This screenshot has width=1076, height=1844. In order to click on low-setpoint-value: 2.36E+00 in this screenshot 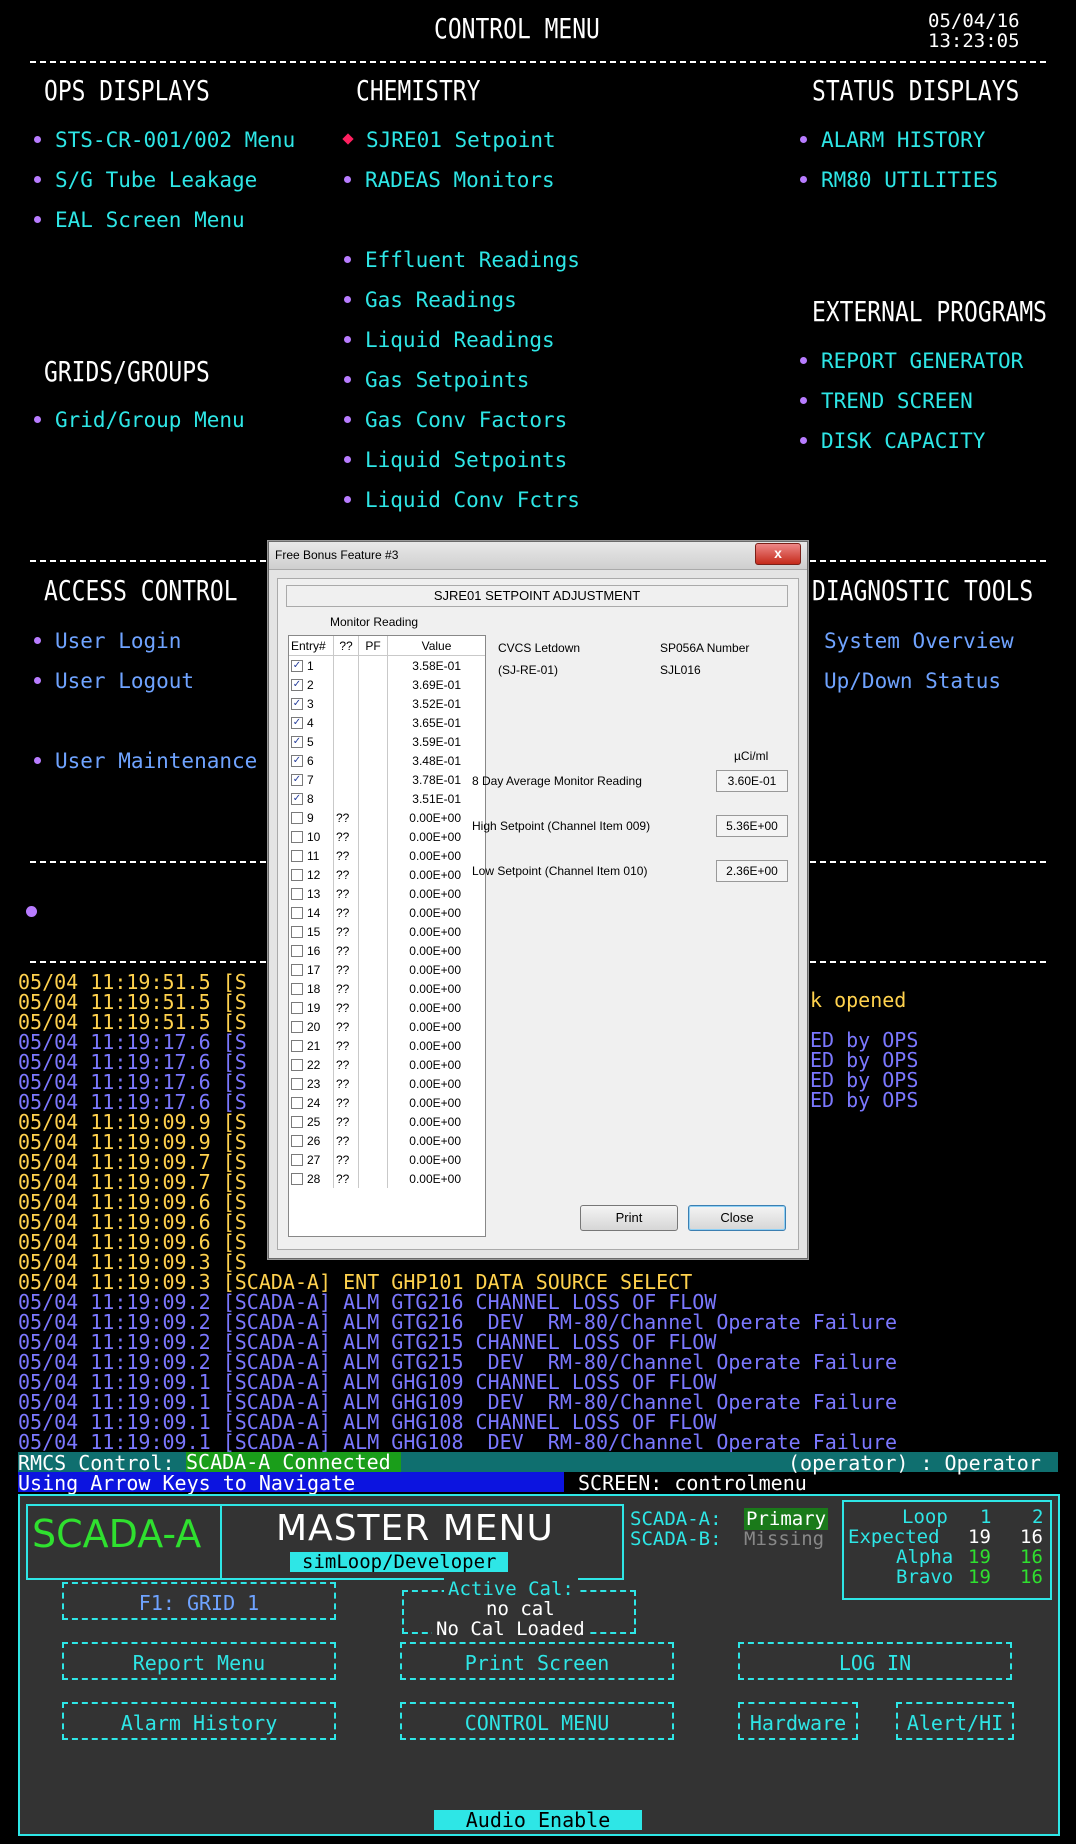, I will do `click(752, 871)`.